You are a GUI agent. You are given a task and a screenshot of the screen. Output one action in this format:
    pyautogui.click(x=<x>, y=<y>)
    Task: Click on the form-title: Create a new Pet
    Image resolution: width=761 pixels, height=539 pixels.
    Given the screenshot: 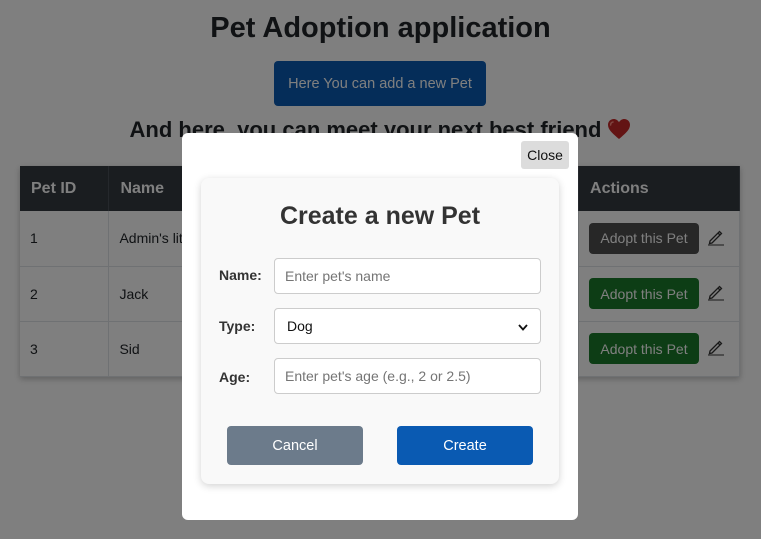 What is the action you would take?
    pyautogui.click(x=380, y=216)
    